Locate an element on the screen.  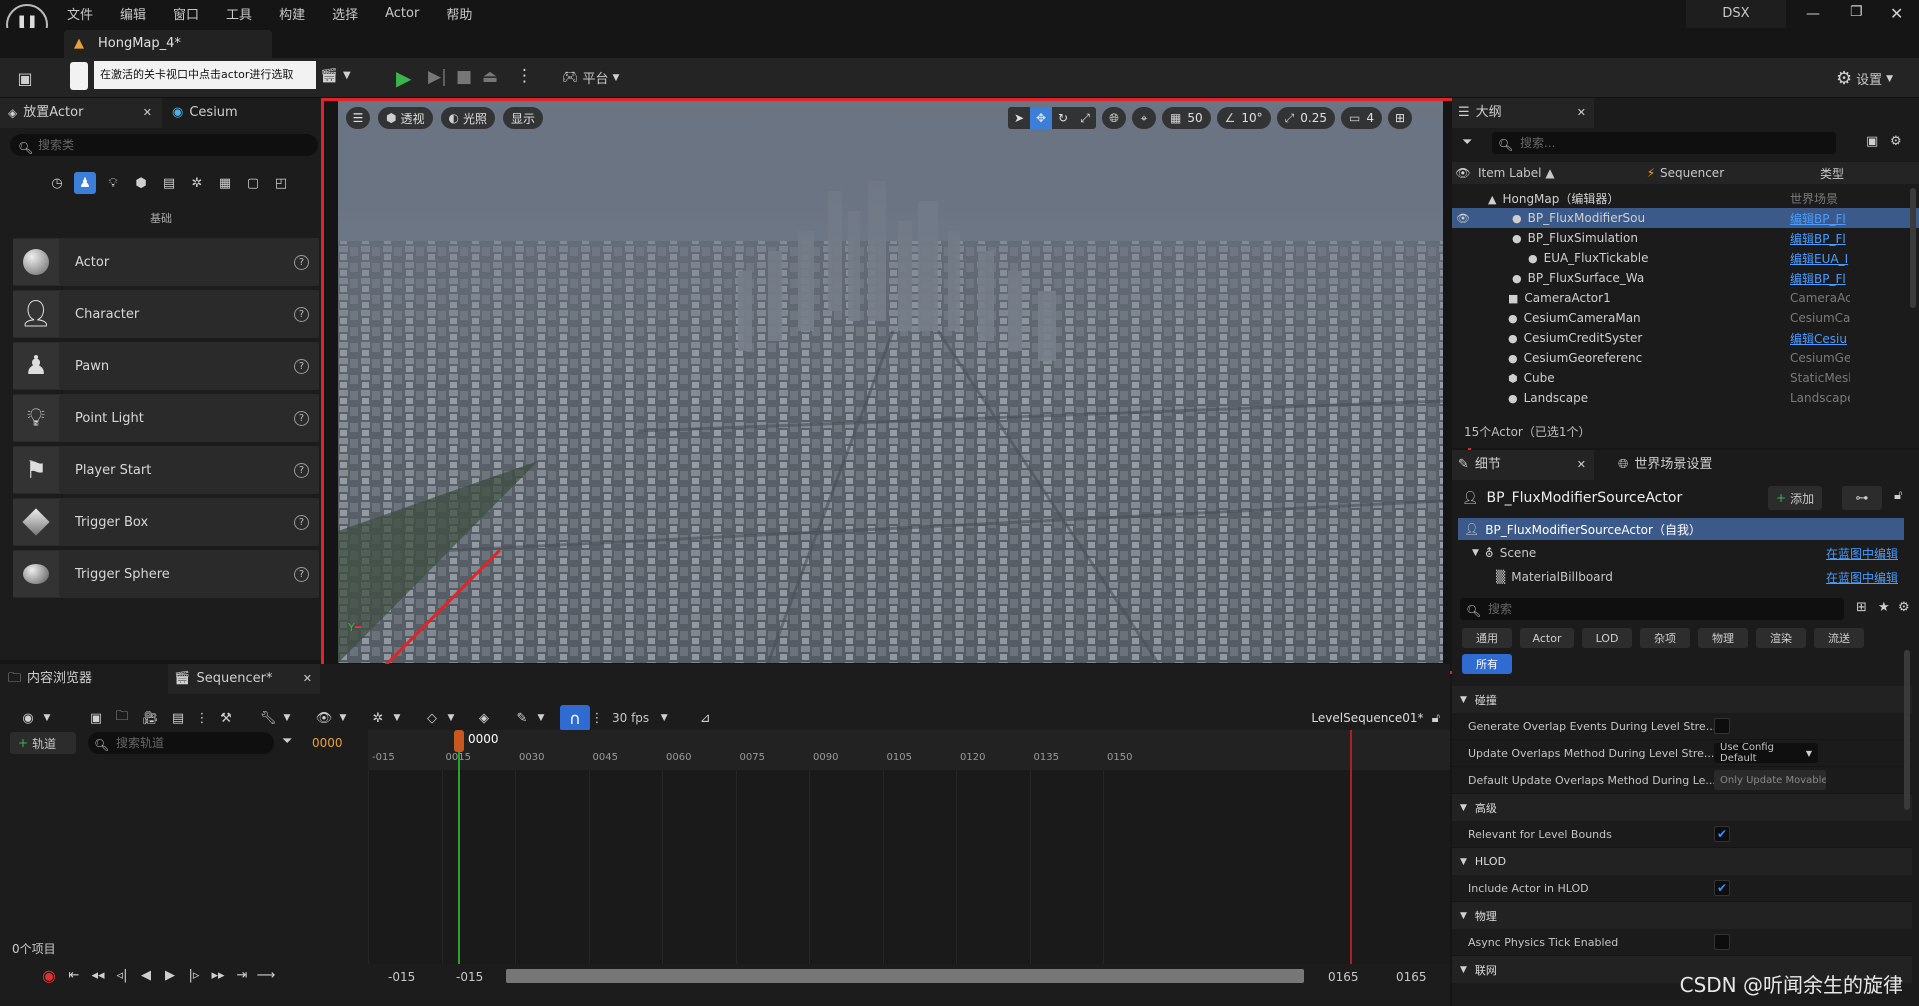
filter-misc: 杂项 is located at coordinates (1665, 638).